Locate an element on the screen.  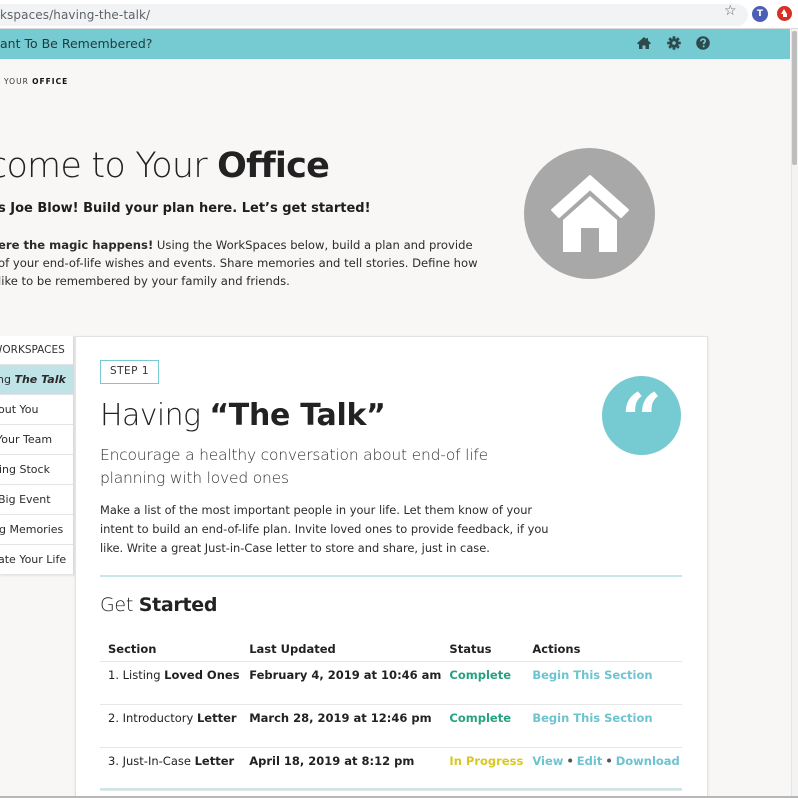
last-updated-cell: February 4, 2019 at 10:46 am is located at coordinates (341, 683).